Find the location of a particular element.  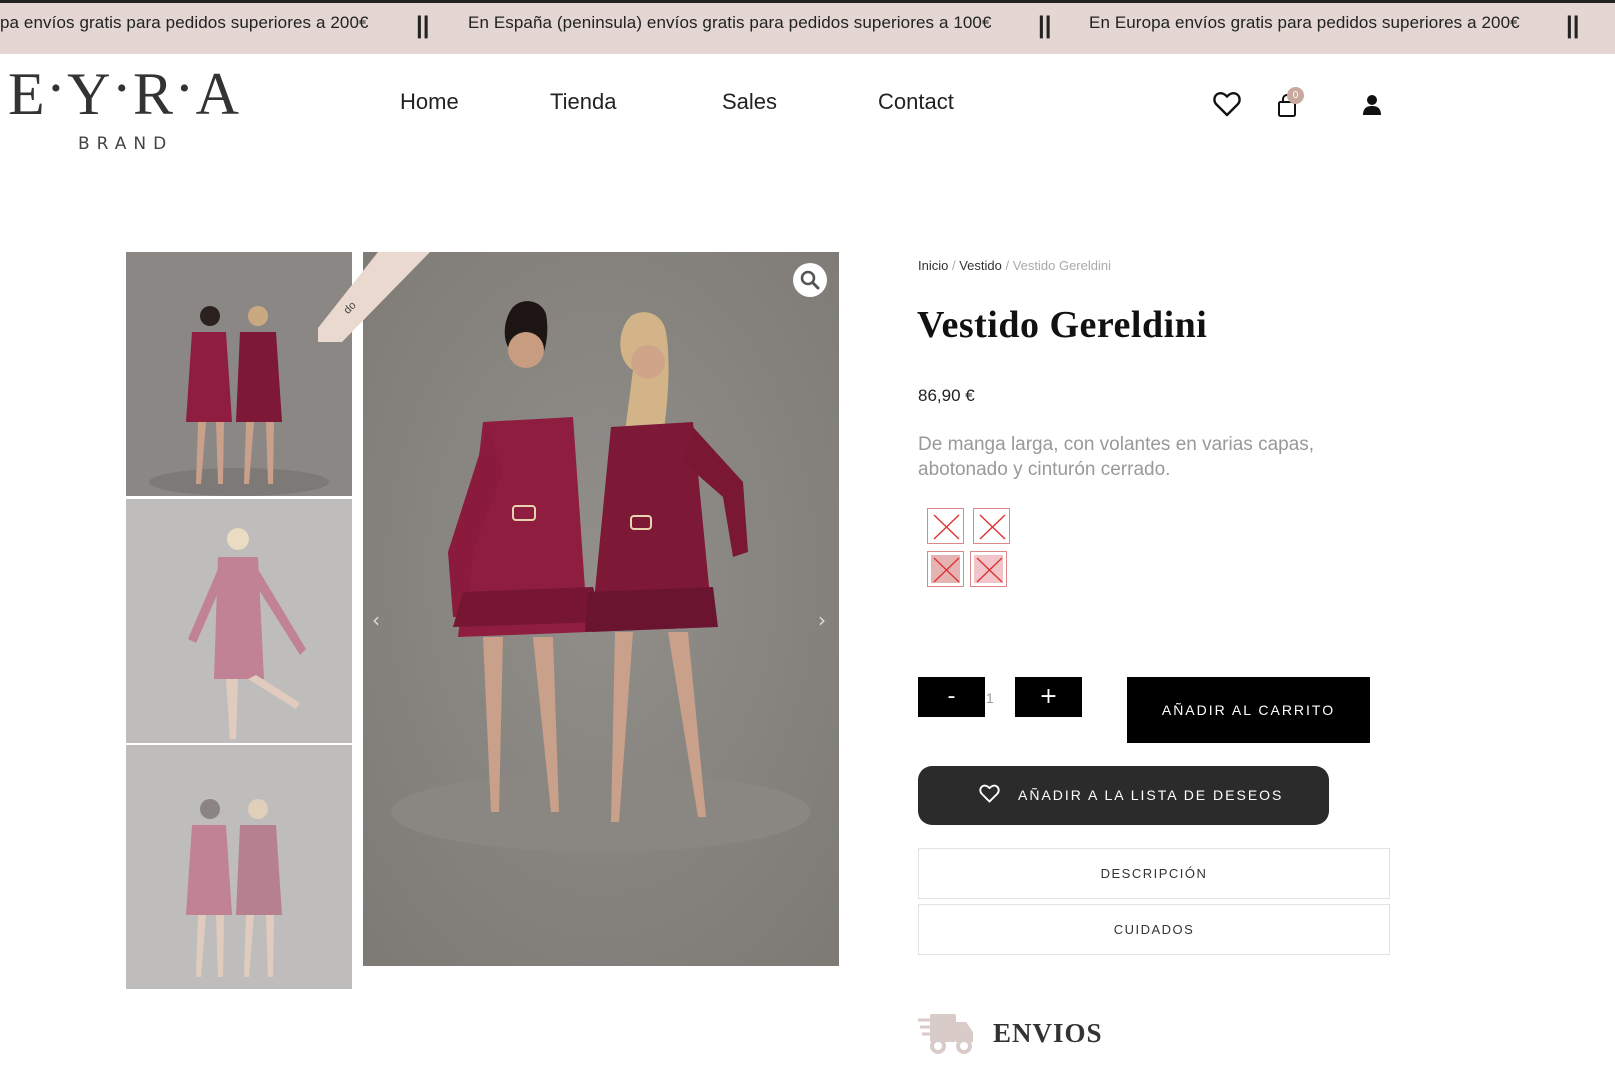

breadcrumb-home: Inicio is located at coordinates (933, 265).